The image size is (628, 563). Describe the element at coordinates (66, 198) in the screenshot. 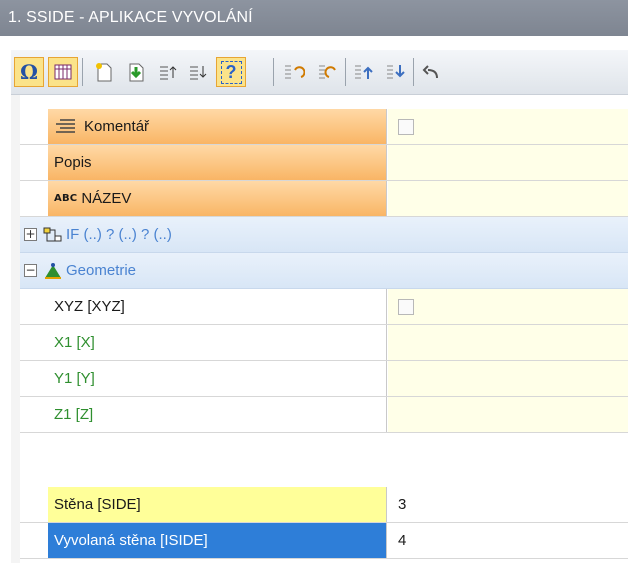

I see `abc-icon: ABC` at that location.